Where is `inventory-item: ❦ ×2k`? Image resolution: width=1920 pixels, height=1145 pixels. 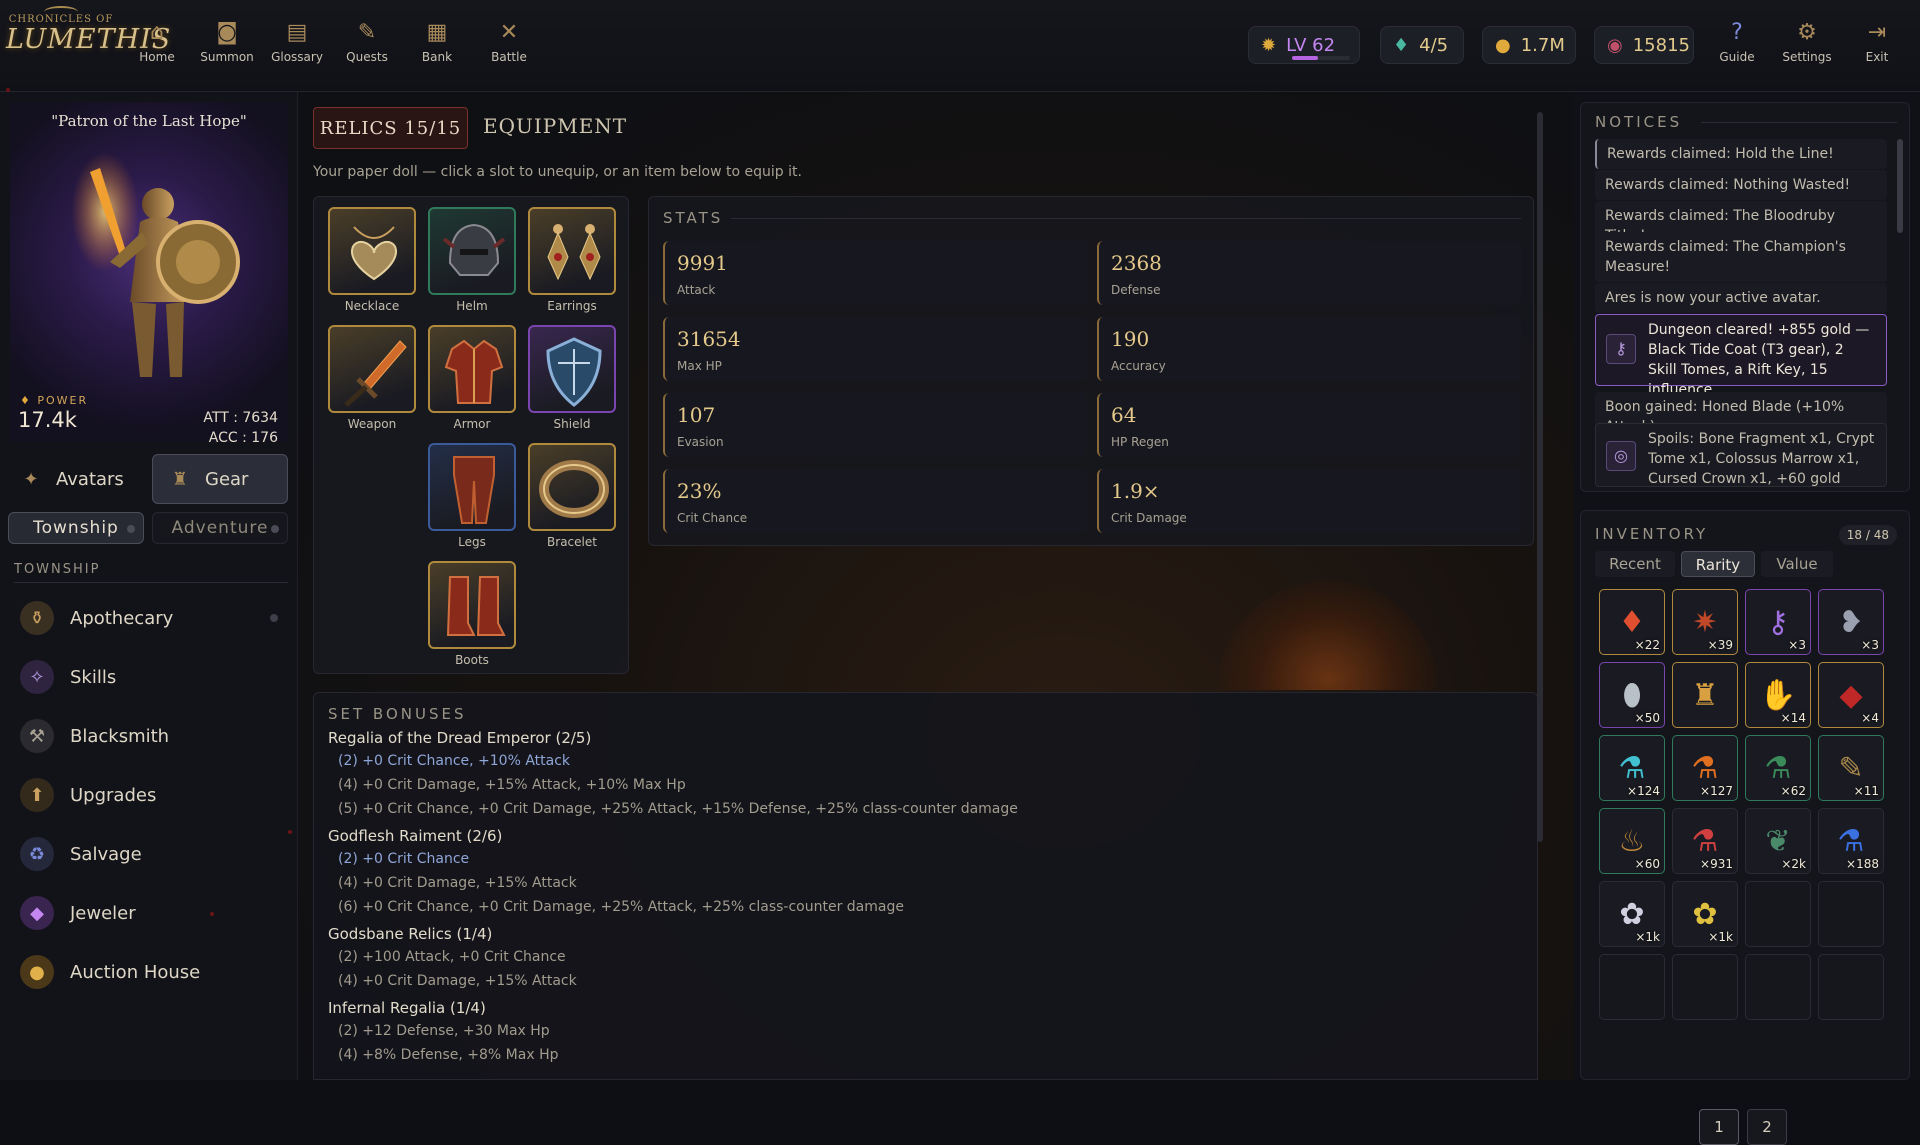 inventory-item: ❦ ×2k is located at coordinates (1778, 841).